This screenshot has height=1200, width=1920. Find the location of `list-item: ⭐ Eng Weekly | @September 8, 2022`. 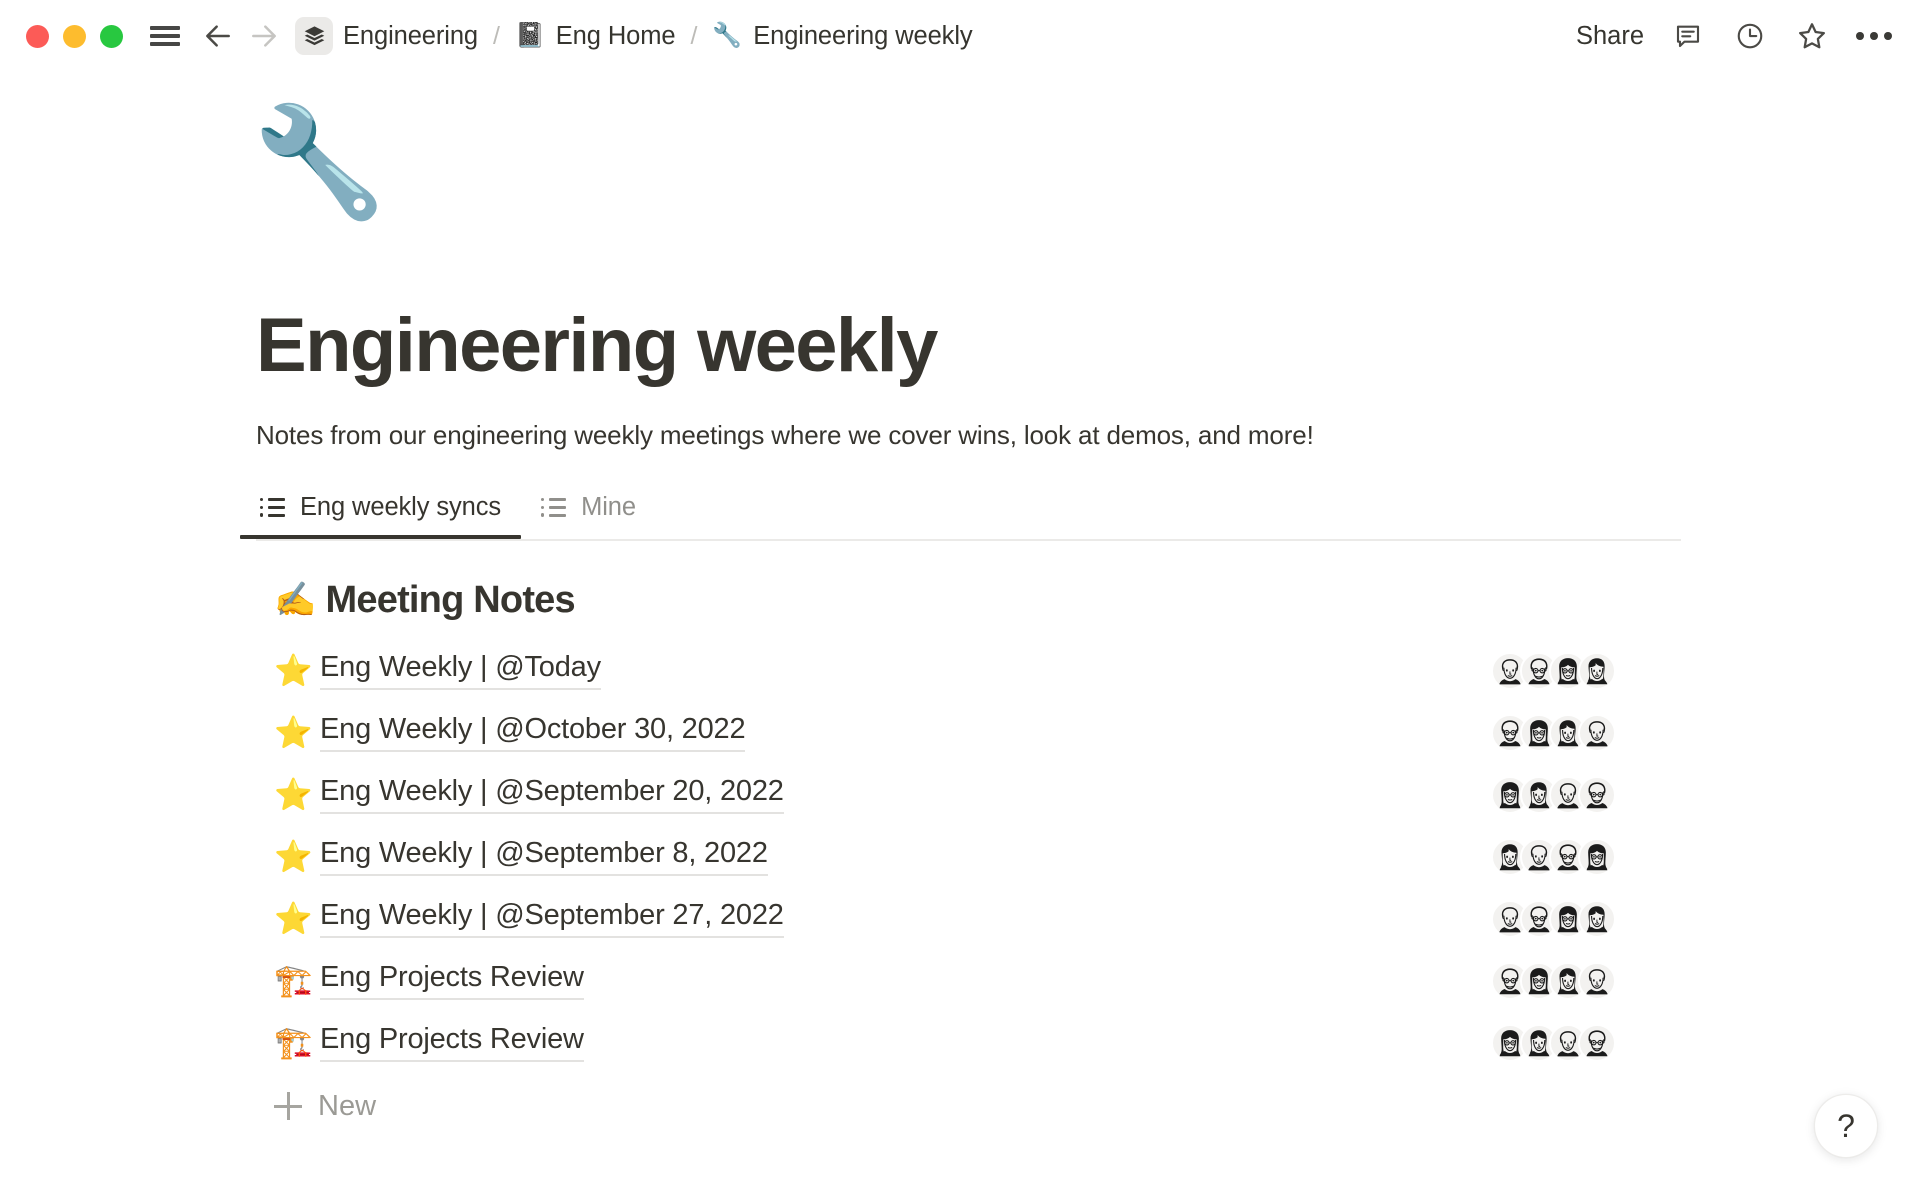

list-item: ⭐ Eng Weekly | @September 8, 2022 is located at coordinates (969, 857).